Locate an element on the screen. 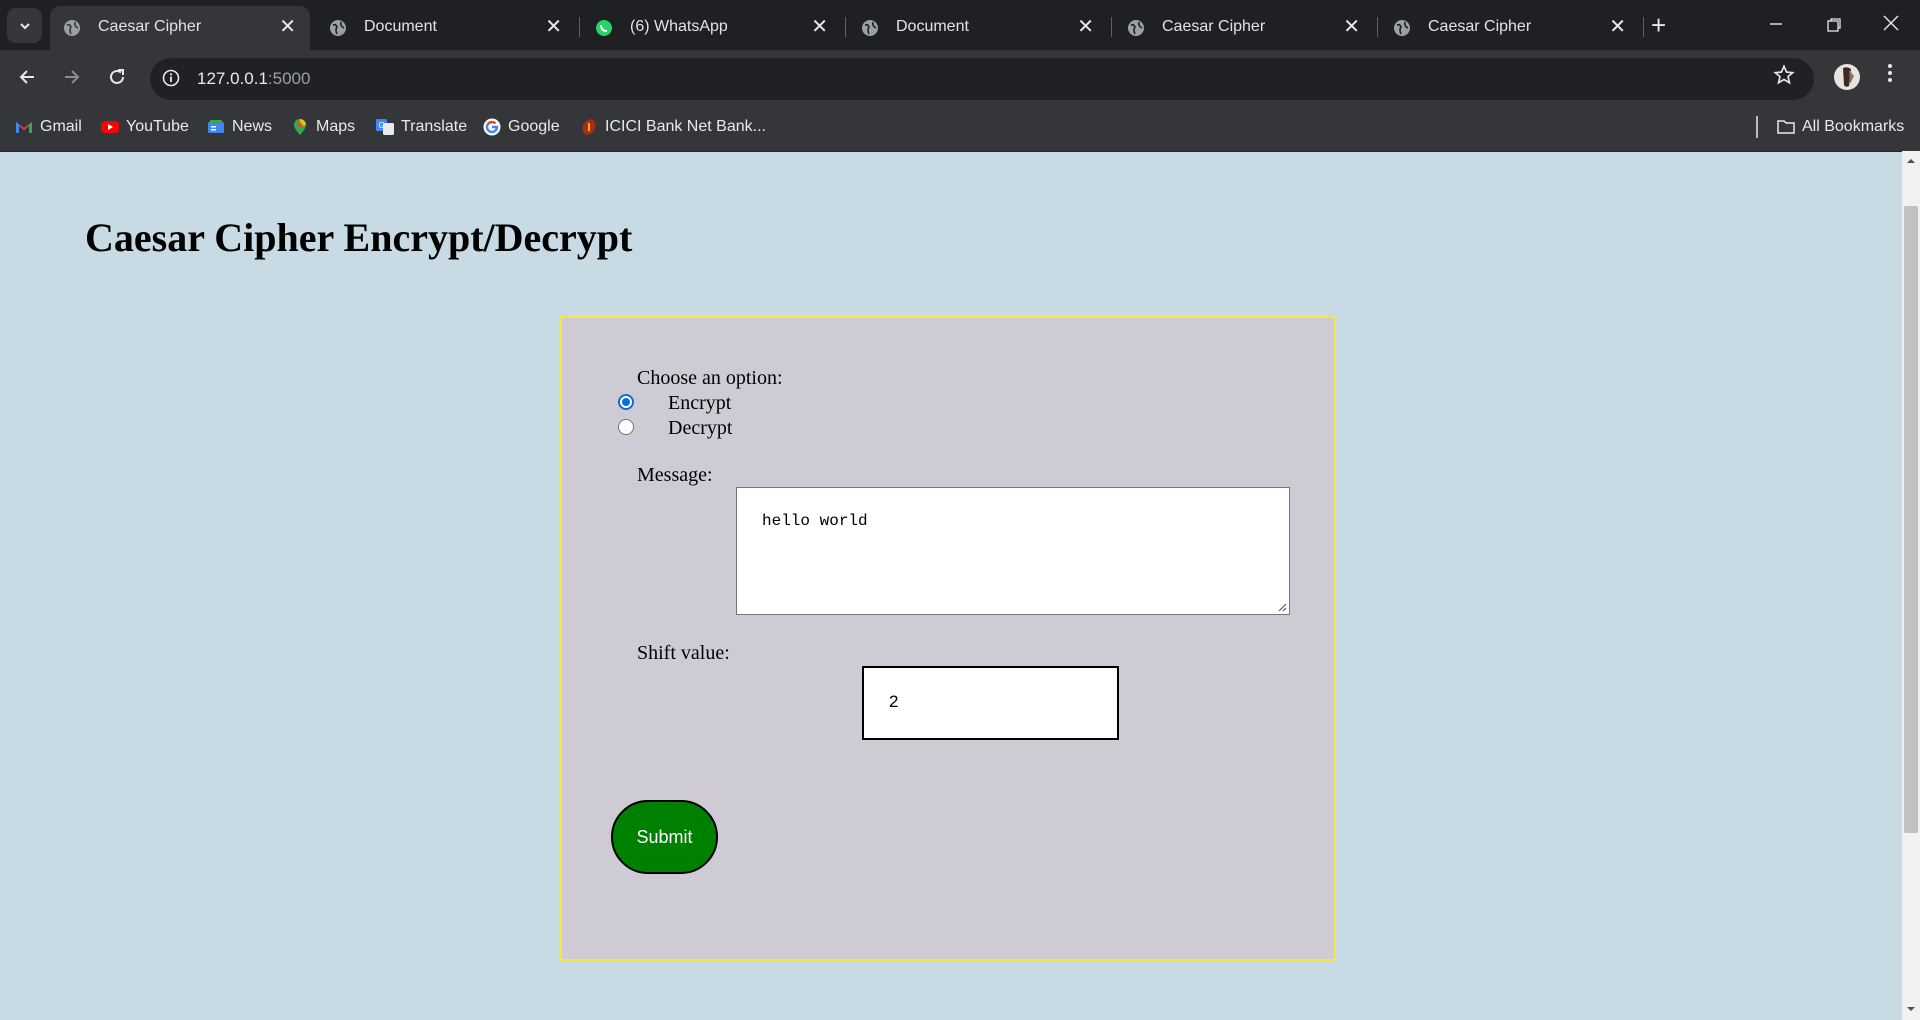 This screenshot has height=1020, width=1920. google-icon is located at coordinates (492, 127).